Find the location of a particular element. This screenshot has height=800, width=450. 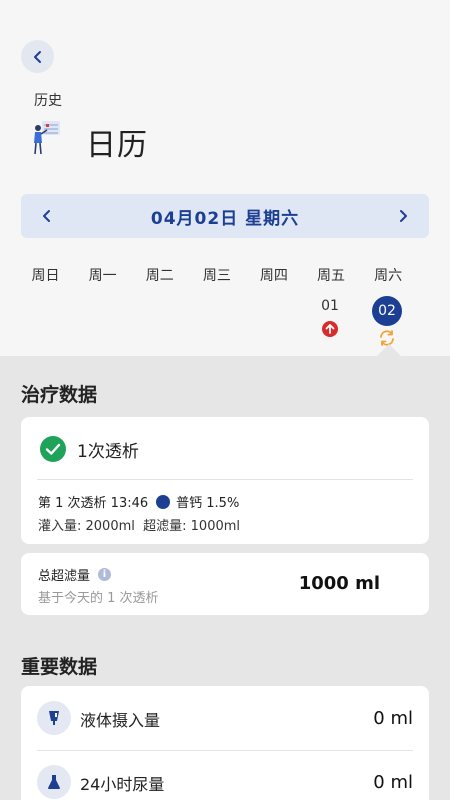

selection-pointer is located at coordinates (389, 350).